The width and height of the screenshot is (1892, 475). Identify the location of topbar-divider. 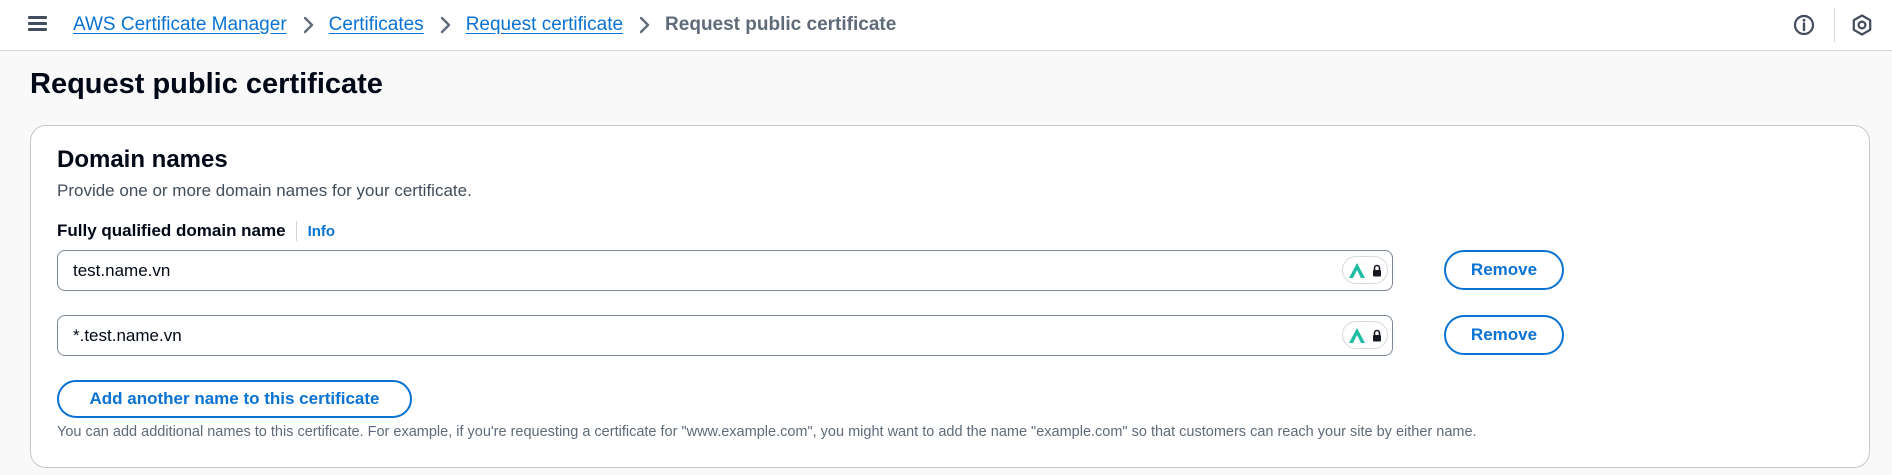
(1834, 25).